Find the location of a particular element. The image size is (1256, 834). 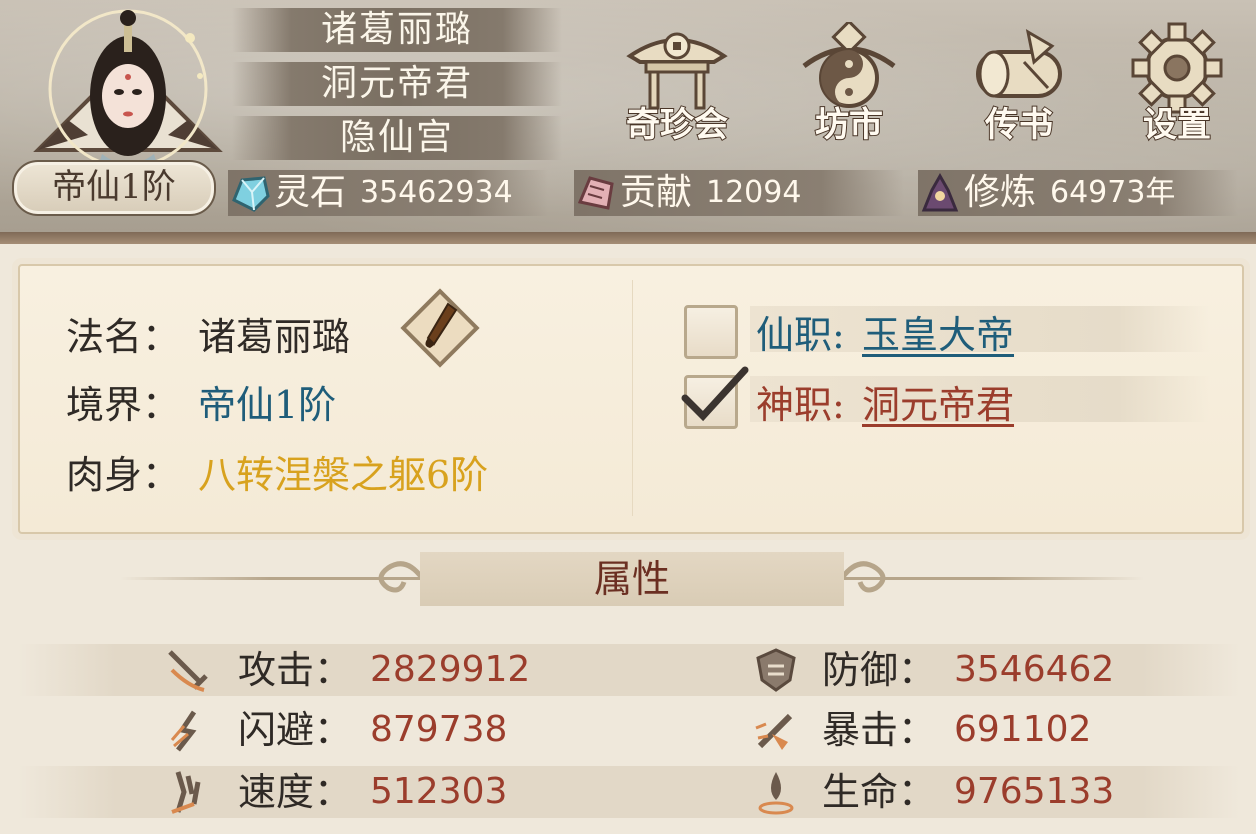

divine-post-checkbox is located at coordinates (715, 397).